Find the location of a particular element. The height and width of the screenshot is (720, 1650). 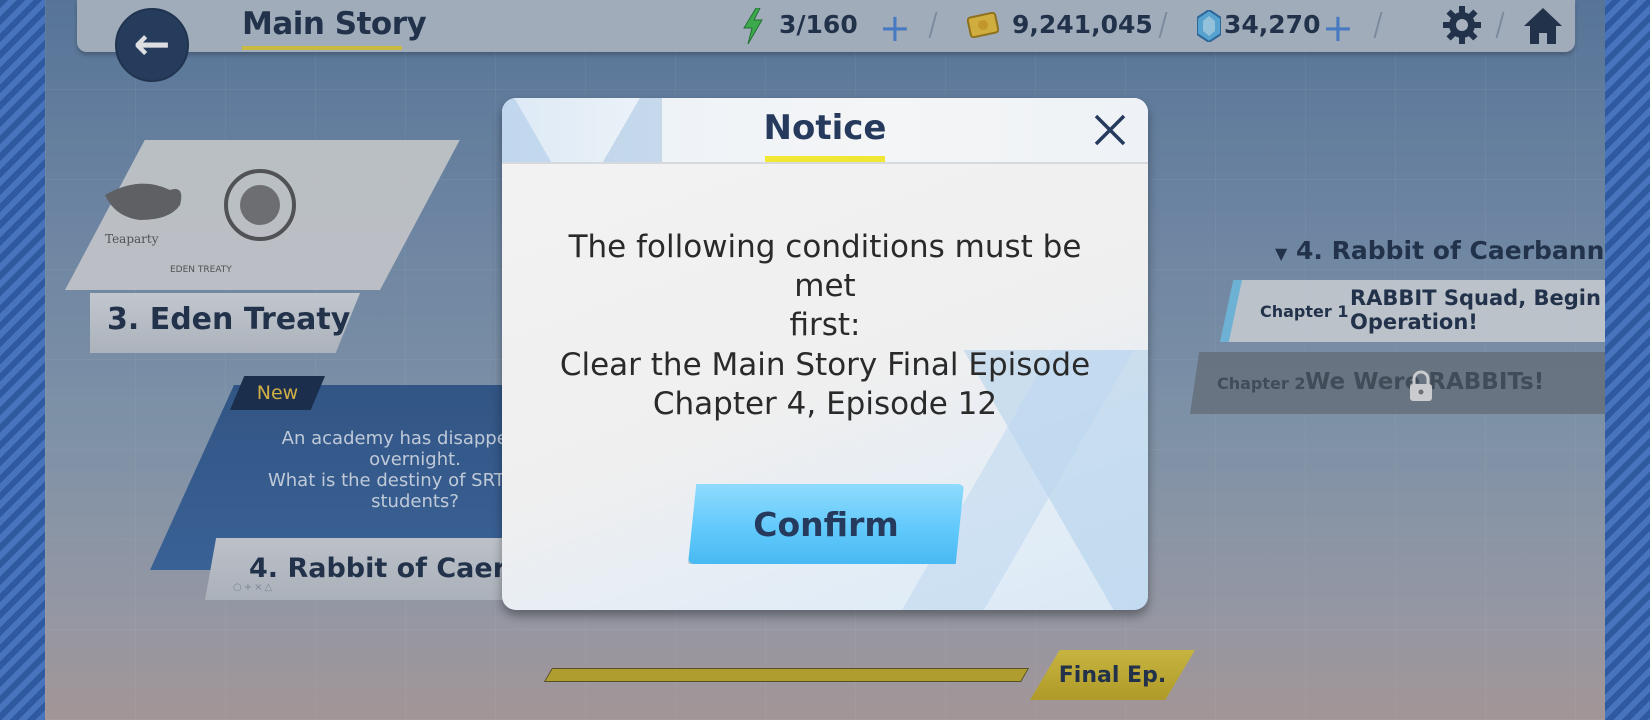

dialog-header: Notice is located at coordinates (825, 131).